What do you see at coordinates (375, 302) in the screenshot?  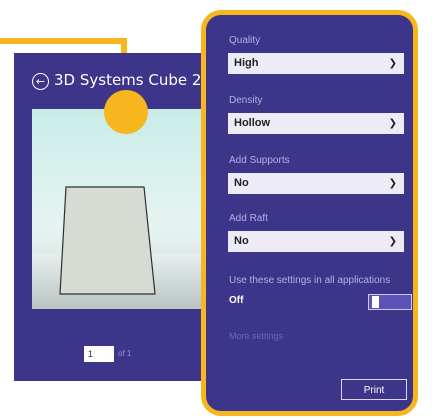 I see `toggle-knob` at bounding box center [375, 302].